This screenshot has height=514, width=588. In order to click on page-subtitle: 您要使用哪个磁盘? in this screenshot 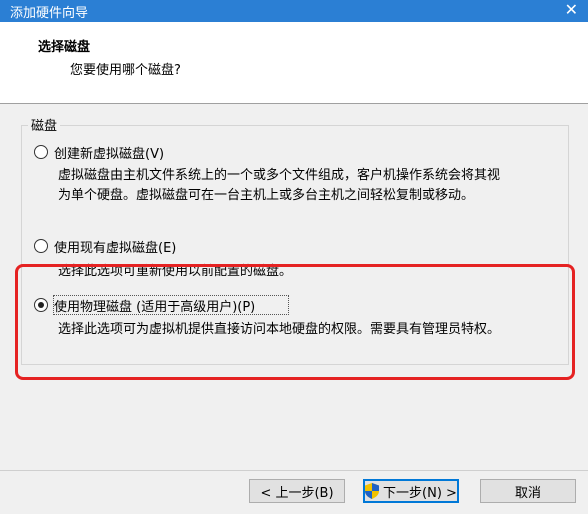, I will do `click(125, 70)`.